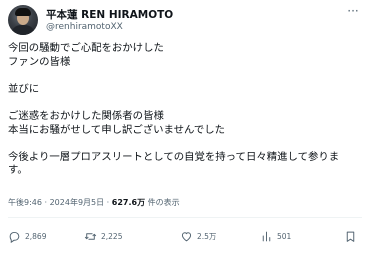 The width and height of the screenshot is (370, 254). I want to click on views-action-count: 501, so click(284, 236).